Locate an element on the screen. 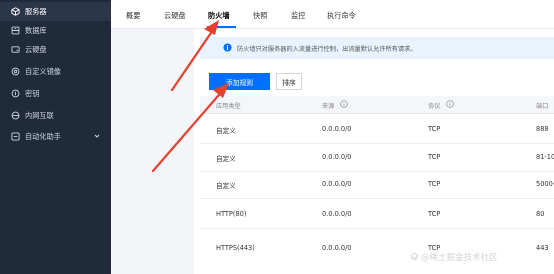  image-icon is located at coordinates (15, 71).